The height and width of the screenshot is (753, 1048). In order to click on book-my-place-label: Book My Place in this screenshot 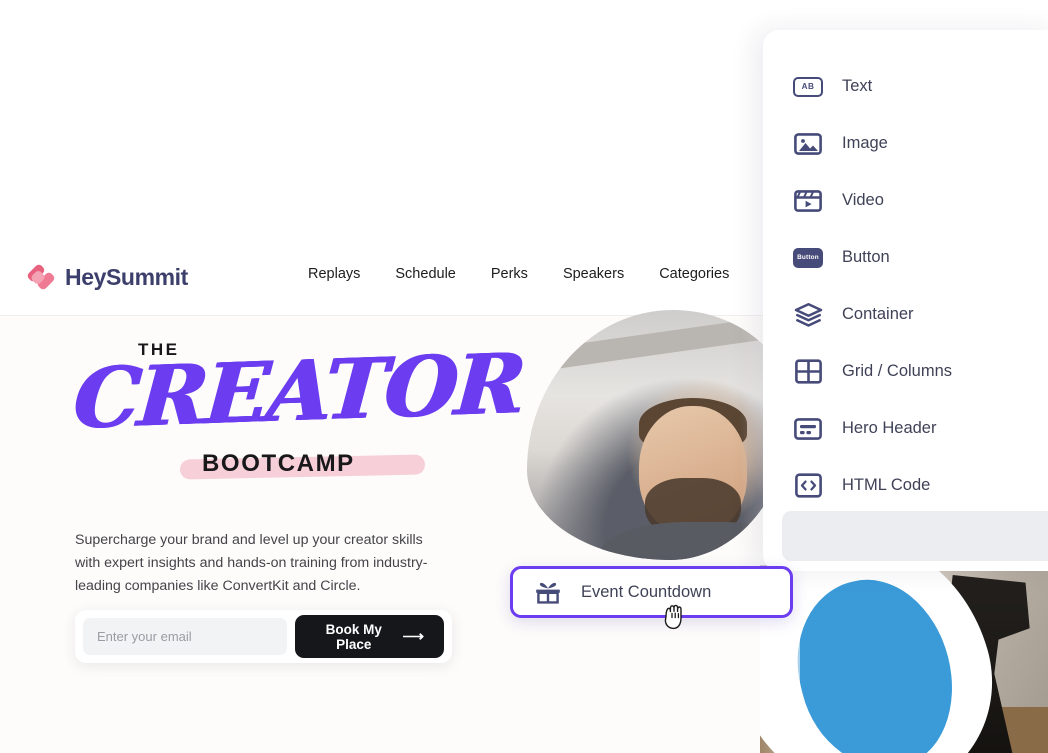, I will do `click(353, 636)`.